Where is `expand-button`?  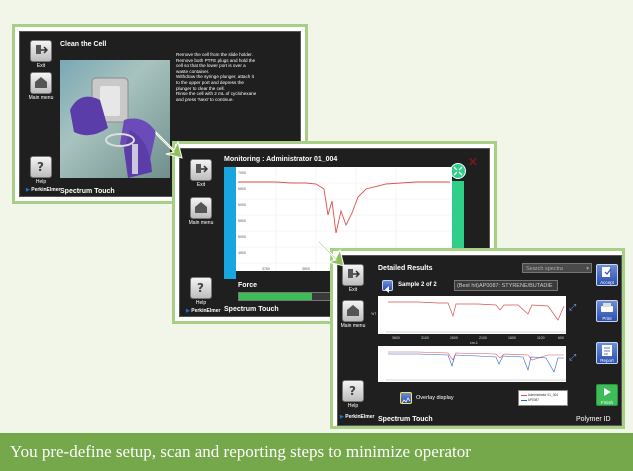 expand-button is located at coordinates (458, 171).